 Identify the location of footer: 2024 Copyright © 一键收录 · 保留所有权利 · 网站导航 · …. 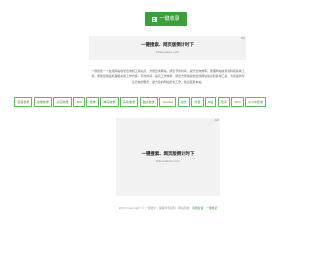
(168, 208).